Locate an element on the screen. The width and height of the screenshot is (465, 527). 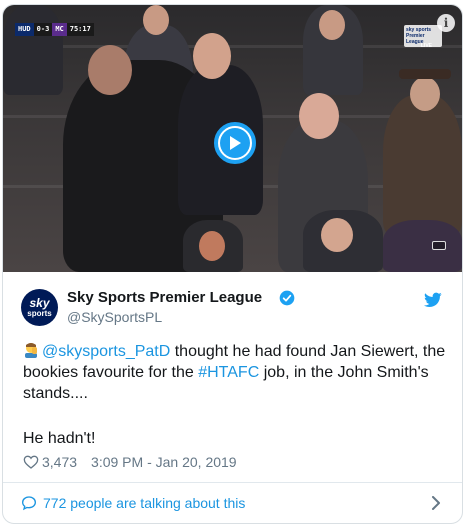
conversation-link: 772 people are talking about this is located at coordinates (232, 503).